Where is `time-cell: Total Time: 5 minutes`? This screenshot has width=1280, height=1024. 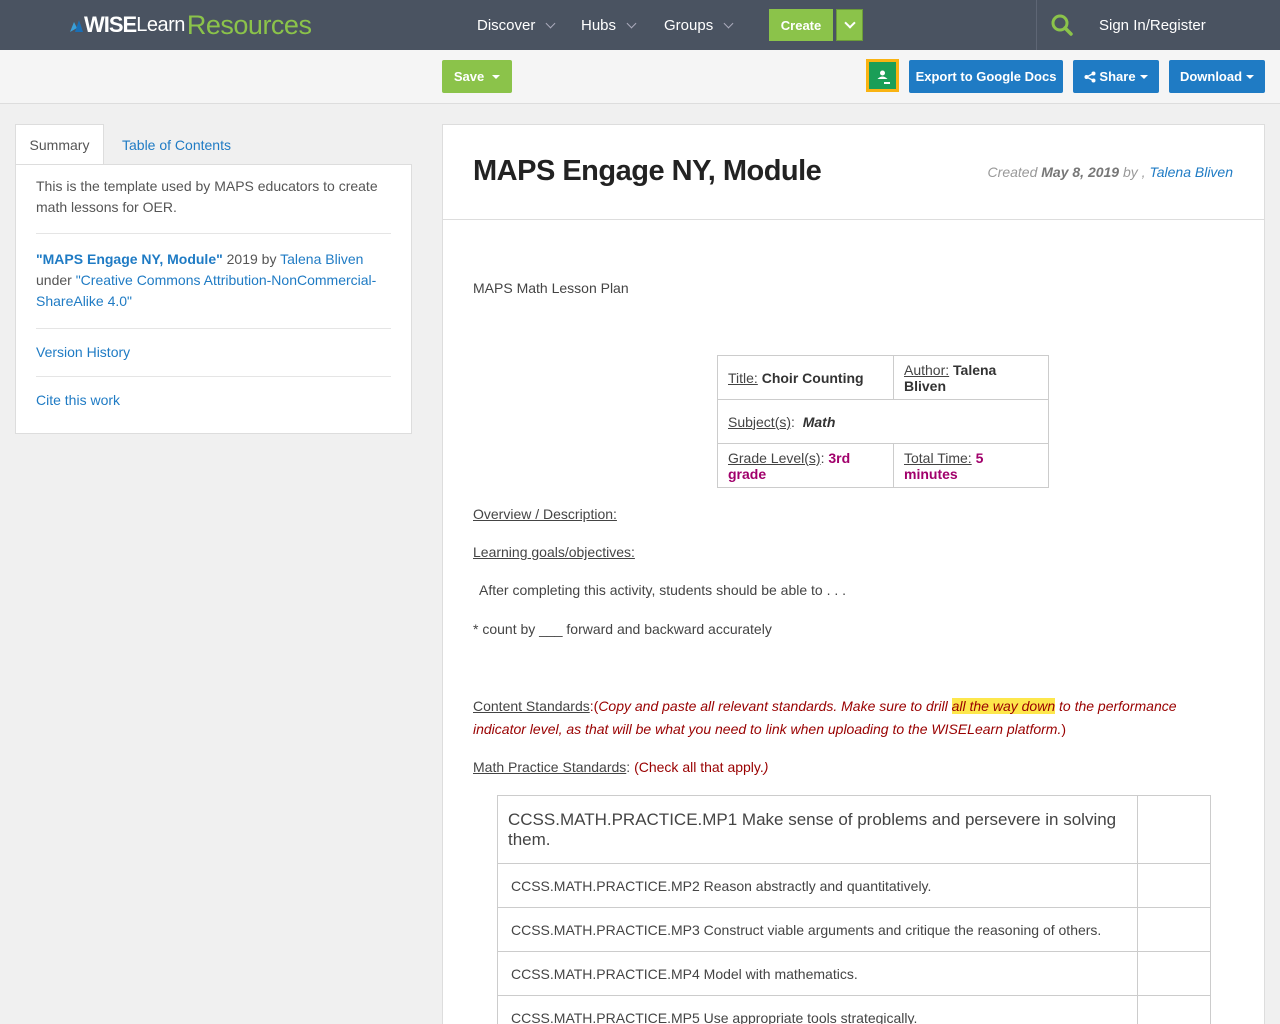
time-cell: Total Time: 5 minutes is located at coordinates (971, 465).